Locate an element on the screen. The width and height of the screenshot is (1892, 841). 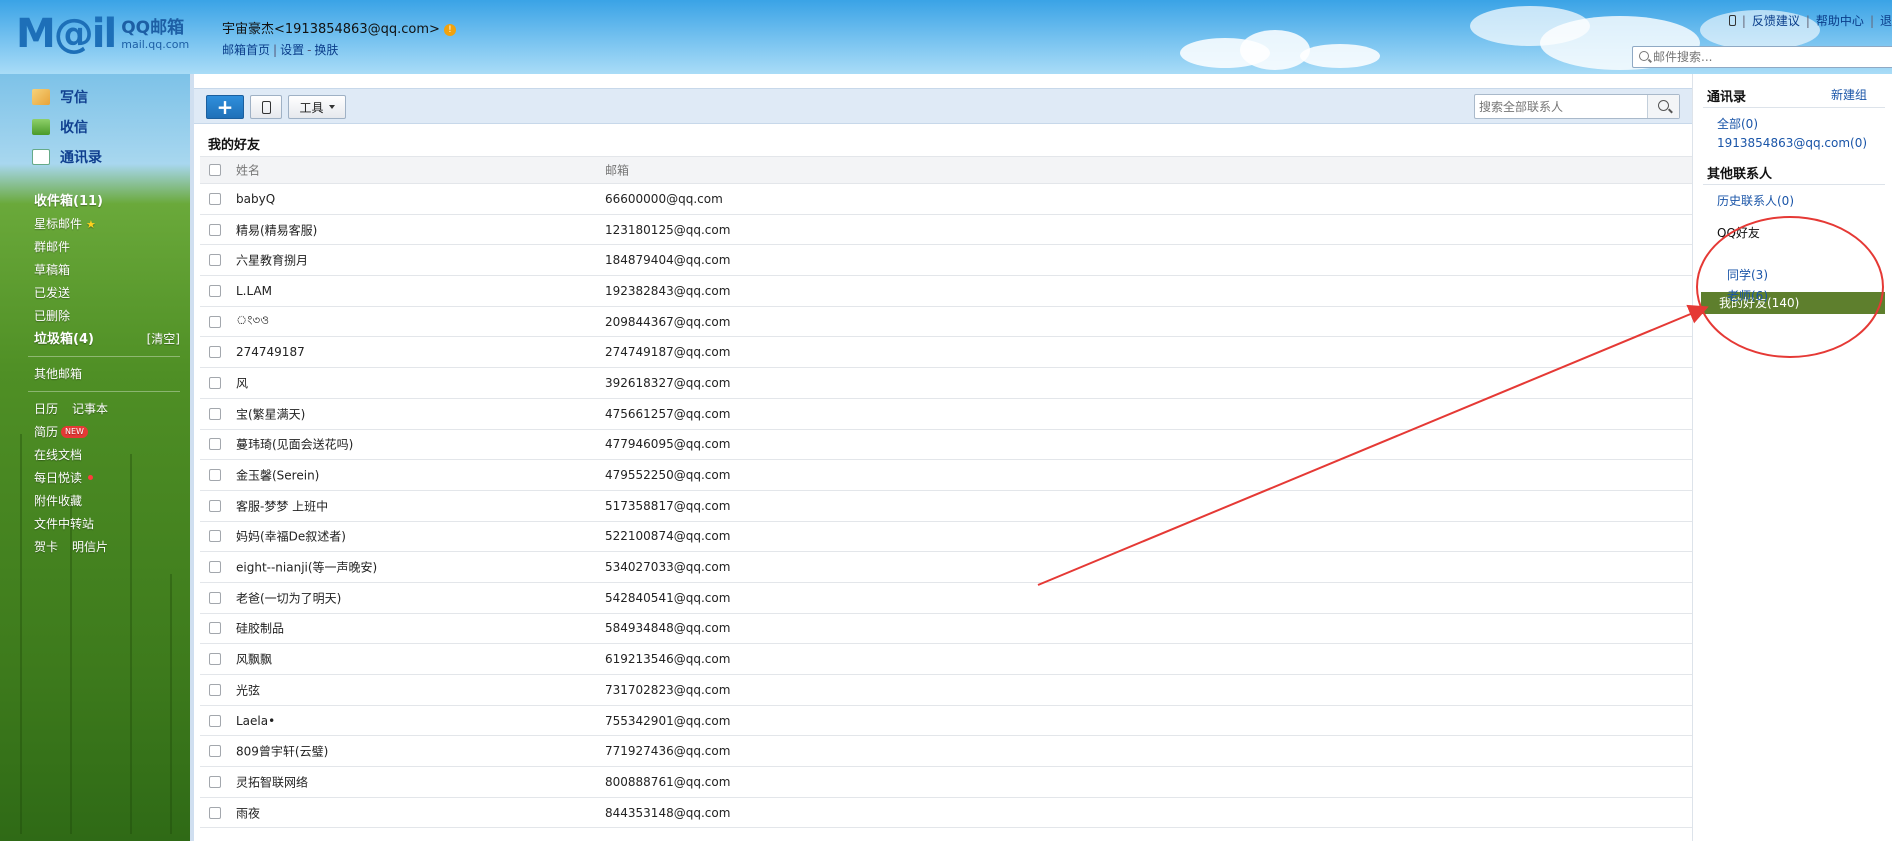
logout-link: 退 is located at coordinates (1886, 21).